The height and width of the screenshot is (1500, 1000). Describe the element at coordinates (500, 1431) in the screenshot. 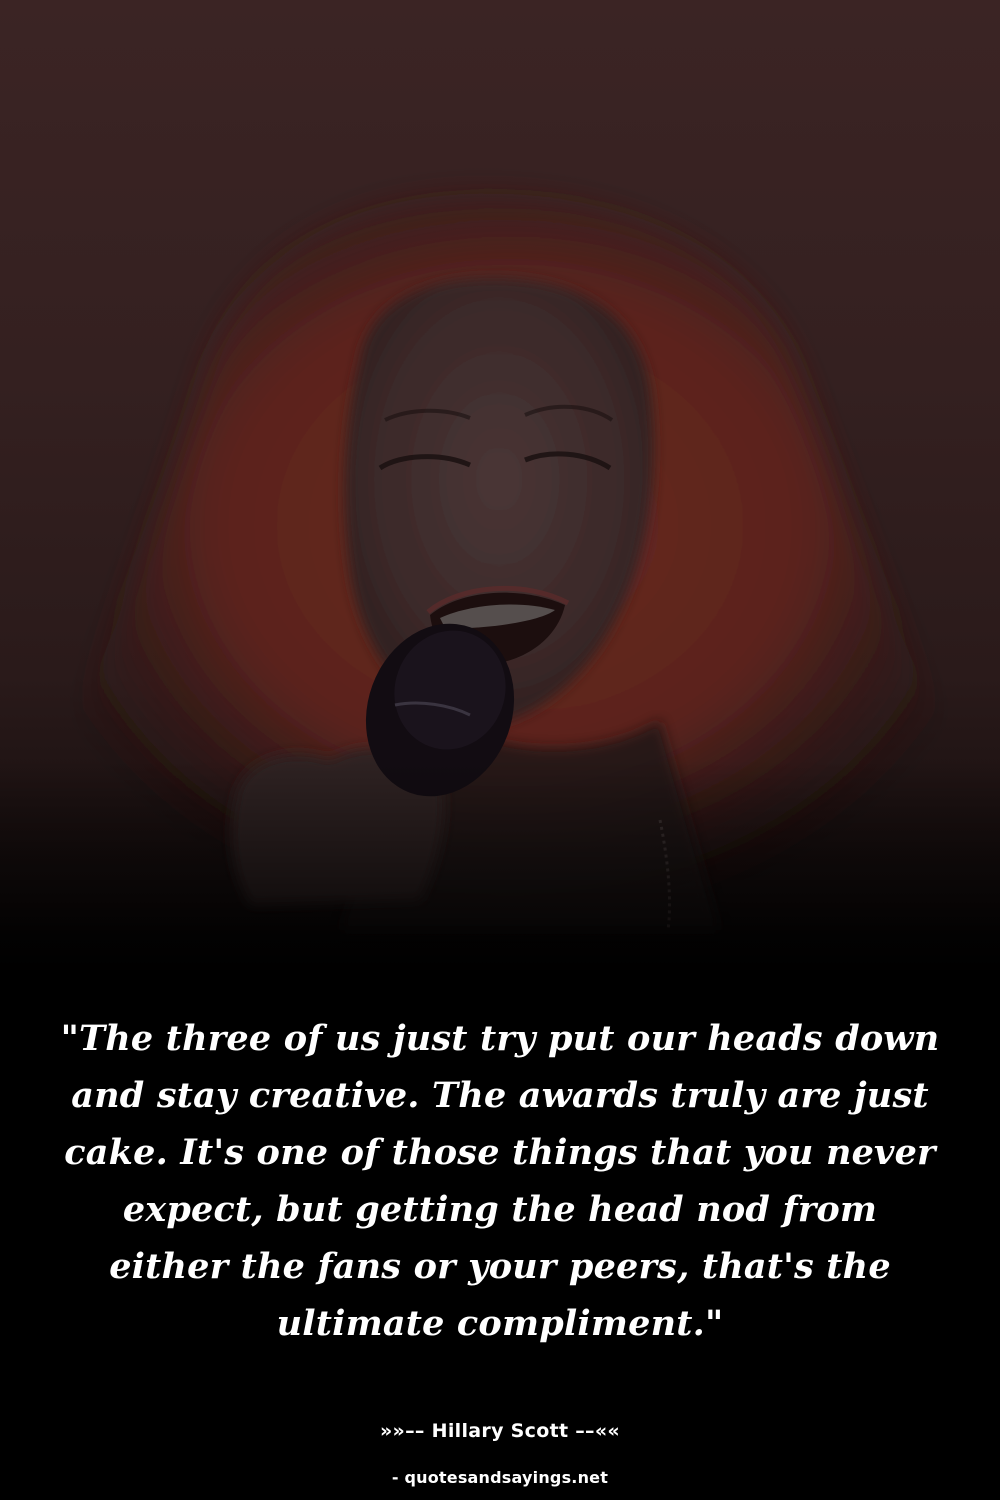

I see `author-attribution: »»–– Hillary Scott ––««` at that location.